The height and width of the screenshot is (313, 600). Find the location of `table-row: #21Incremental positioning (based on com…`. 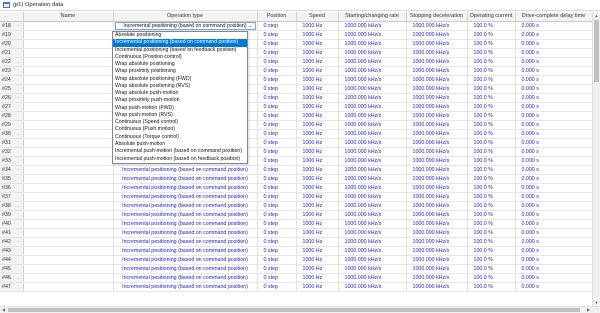

table-row: #21Incremental positioning (based on com… is located at coordinates (296, 53).